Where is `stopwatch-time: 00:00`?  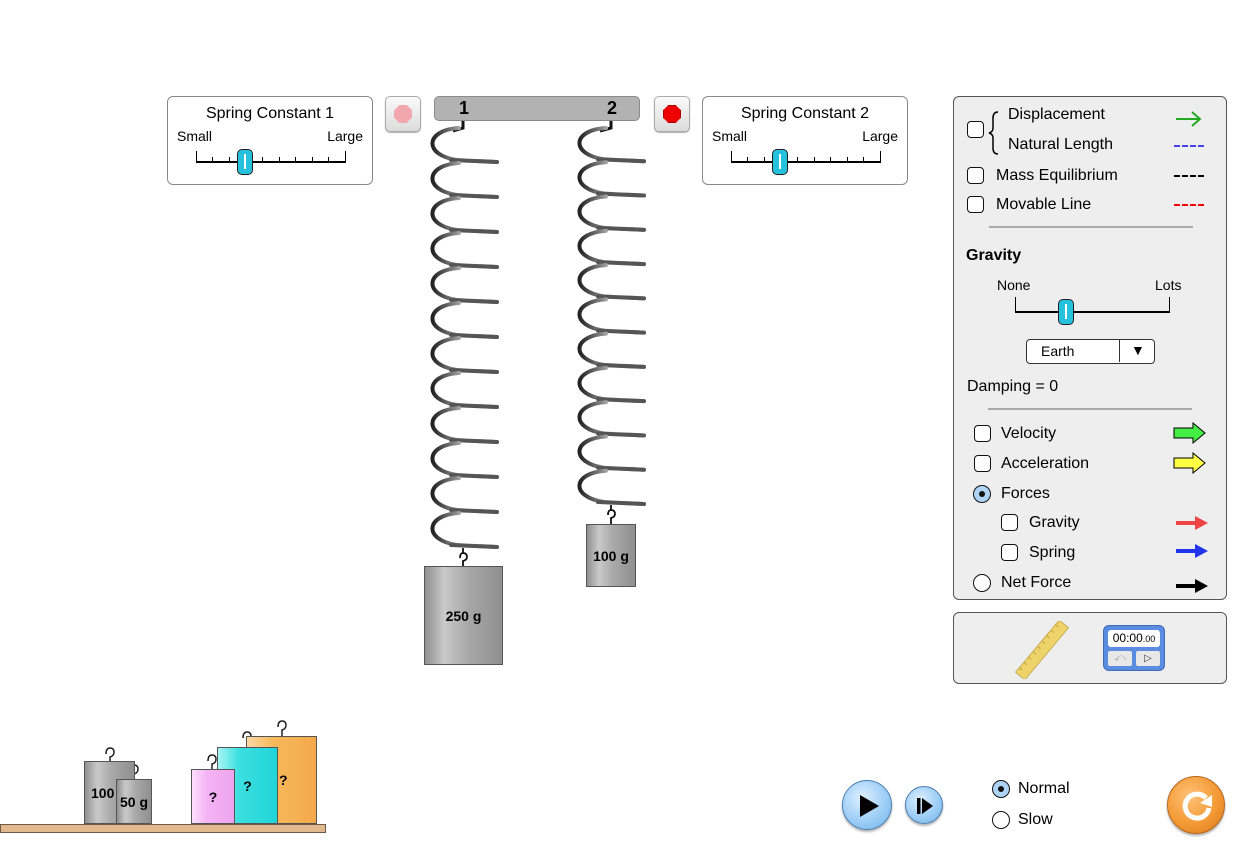
stopwatch-time: 00:00 is located at coordinates (1127, 638).